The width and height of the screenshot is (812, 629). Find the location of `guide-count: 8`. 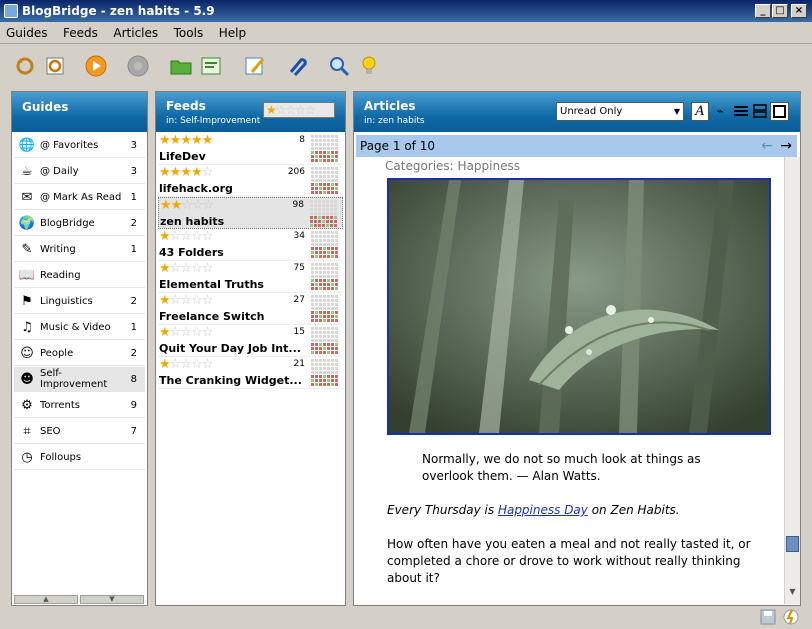

guide-count: 8 is located at coordinates (133, 379).